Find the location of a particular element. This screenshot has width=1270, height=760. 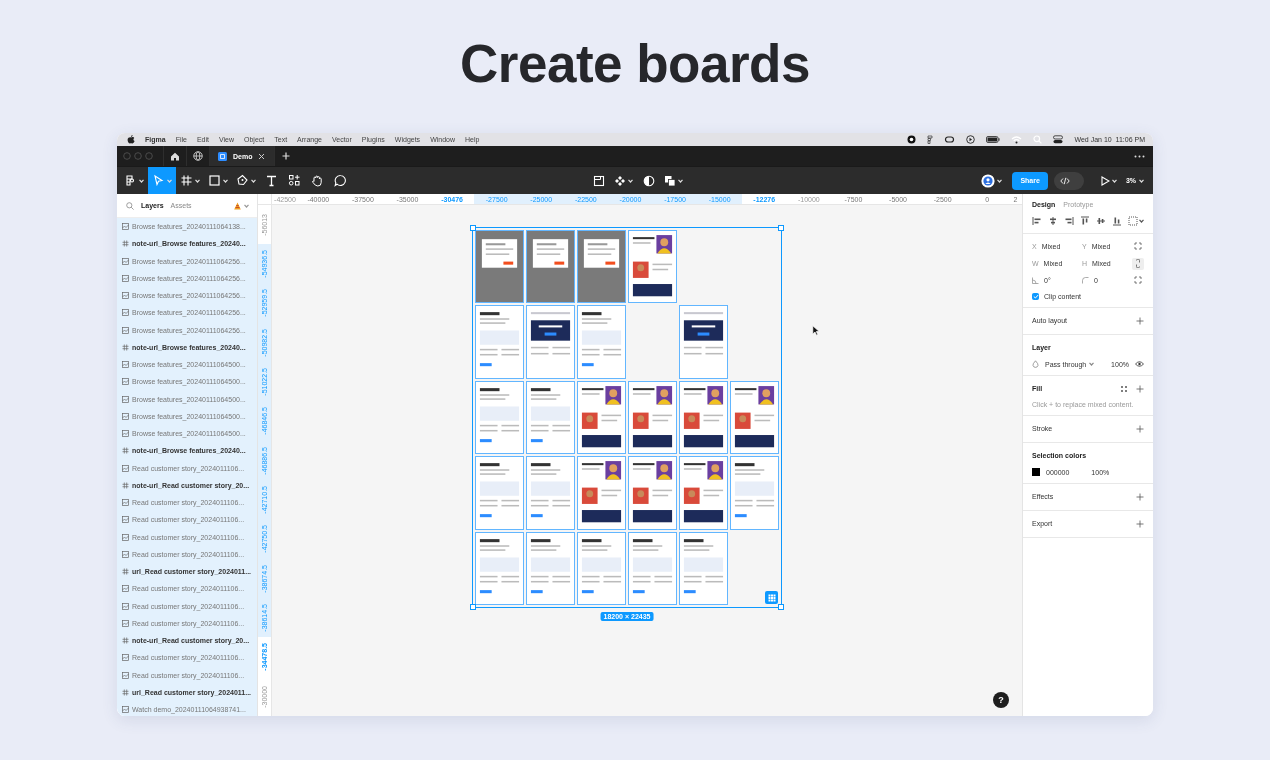

caret-icon is located at coordinates (1141, 221).